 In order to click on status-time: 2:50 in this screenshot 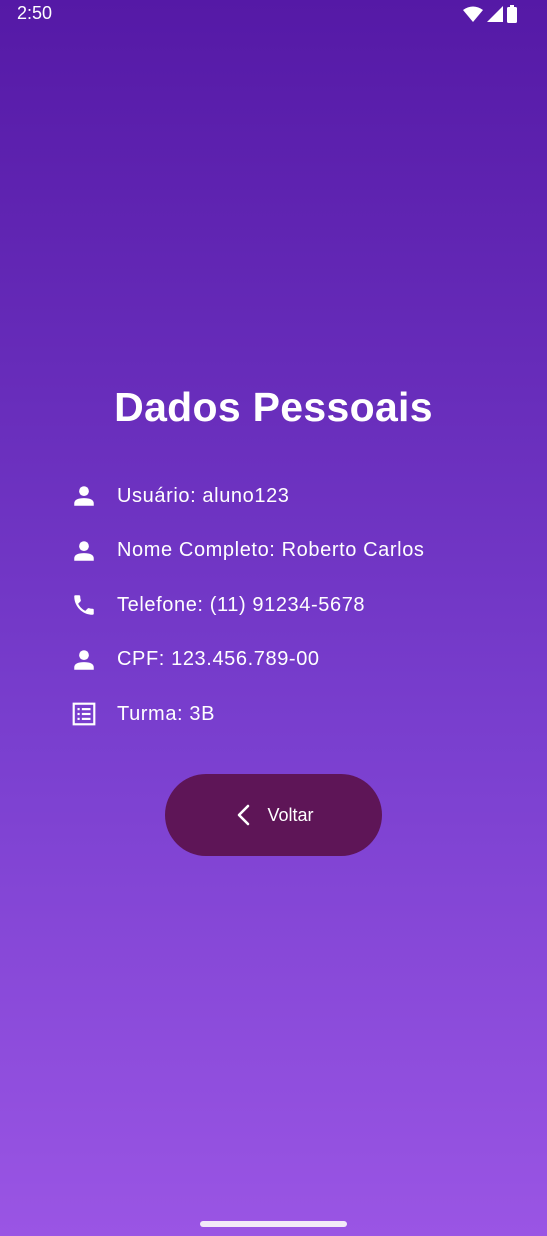, I will do `click(35, 13)`.